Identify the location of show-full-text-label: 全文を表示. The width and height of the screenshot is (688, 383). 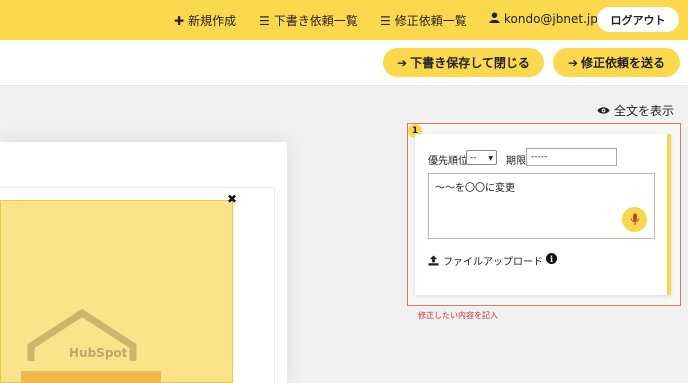
(644, 111).